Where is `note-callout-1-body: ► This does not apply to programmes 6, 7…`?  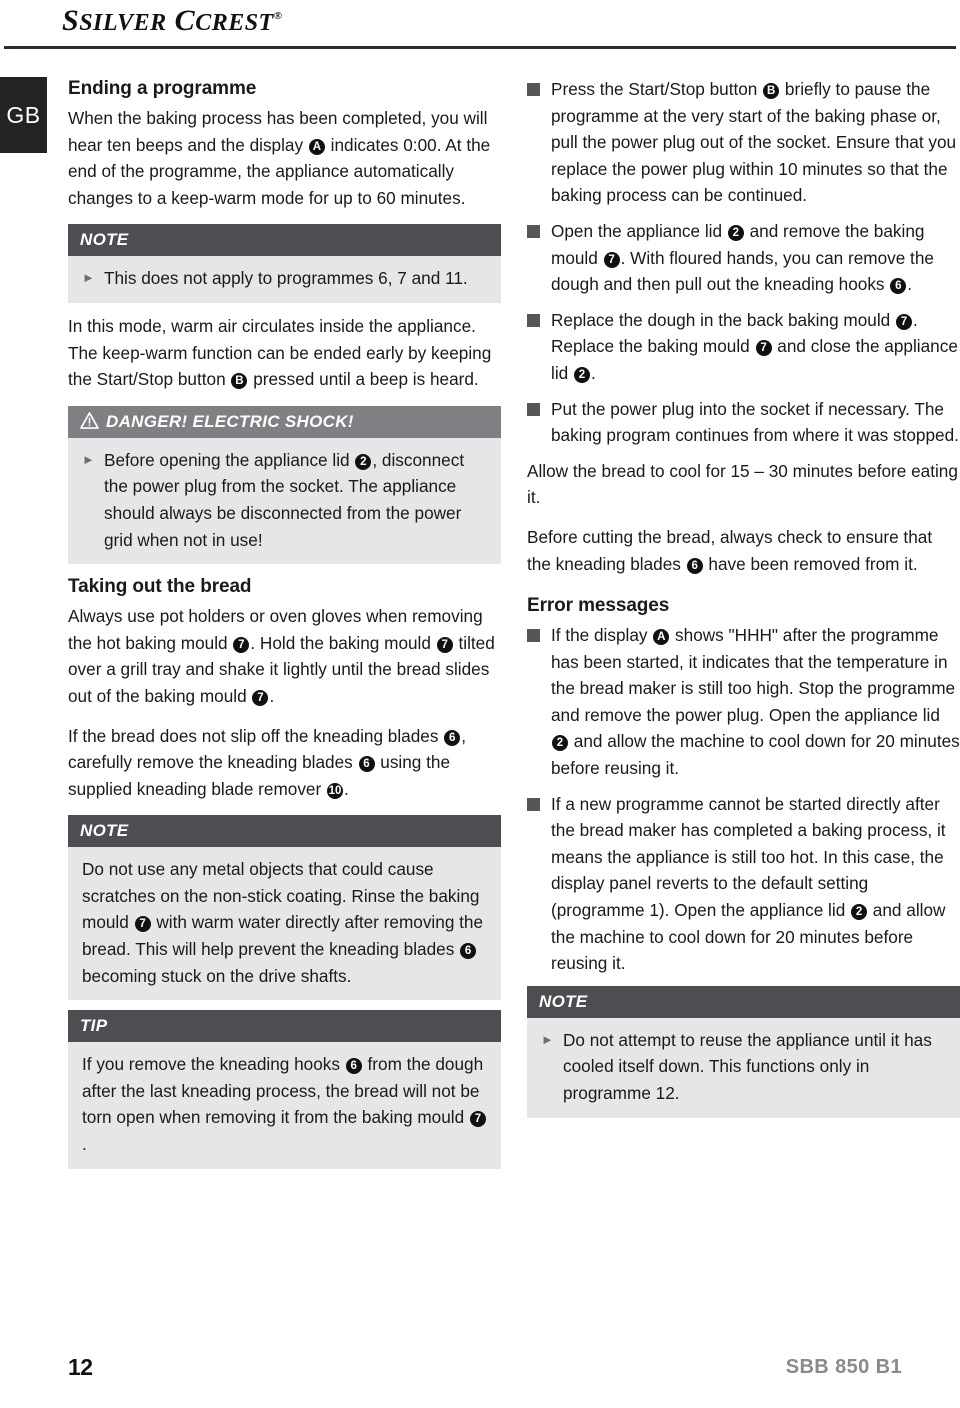 note-callout-1-body: ► This does not apply to programmes 6, 7… is located at coordinates (284, 279).